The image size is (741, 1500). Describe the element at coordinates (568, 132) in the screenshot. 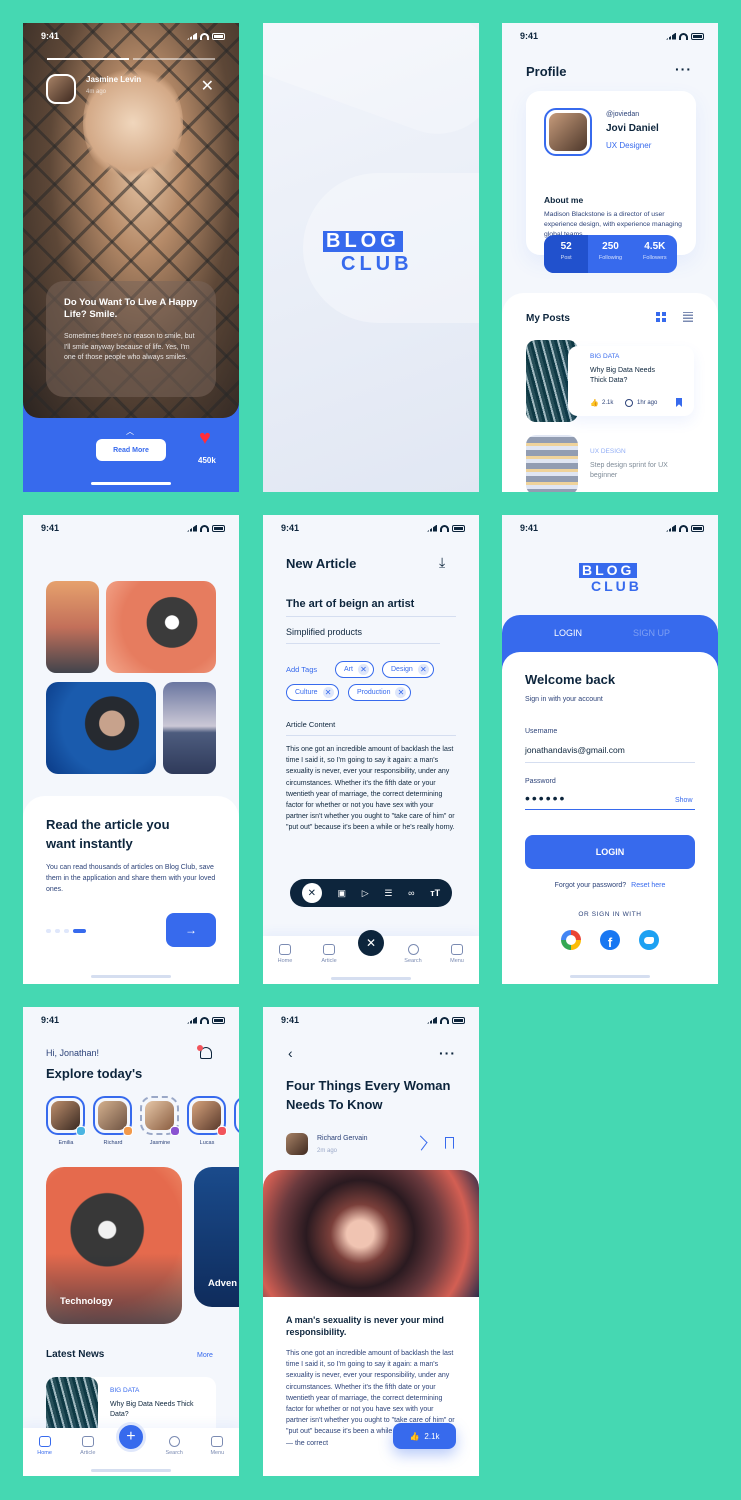

I see `avatar` at that location.